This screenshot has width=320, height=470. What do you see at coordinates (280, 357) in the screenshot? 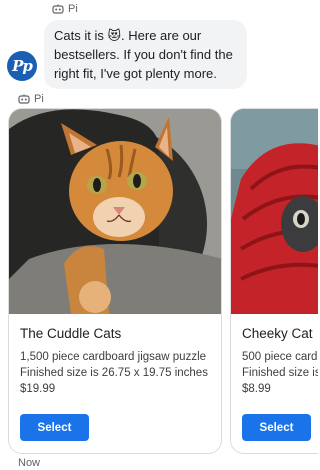
I see `product-desc-line: 500 piece card` at bounding box center [280, 357].